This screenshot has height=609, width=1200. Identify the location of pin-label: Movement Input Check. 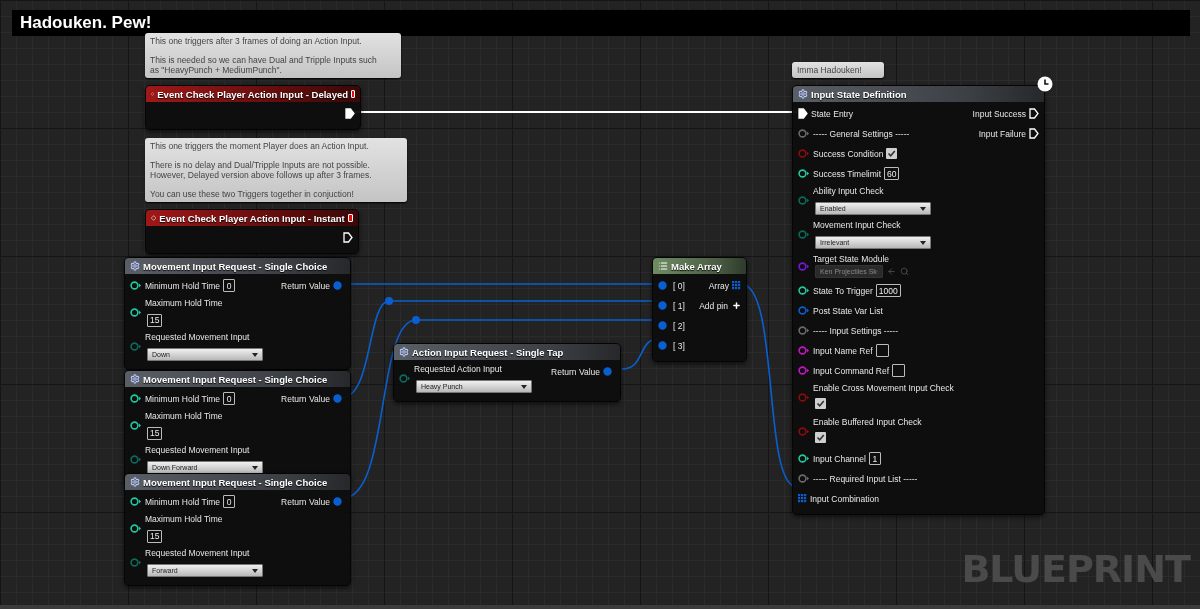
(857, 225).